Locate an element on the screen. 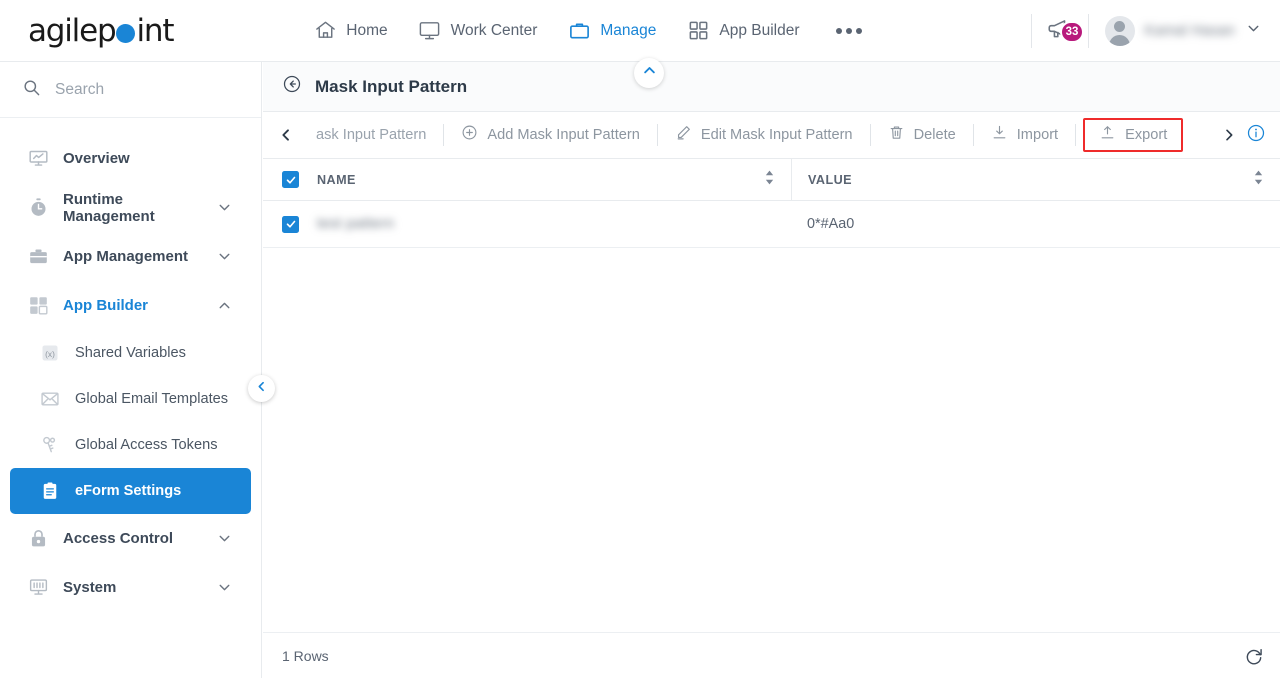 The width and height of the screenshot is (1280, 678). trash-icon is located at coordinates (896, 135).